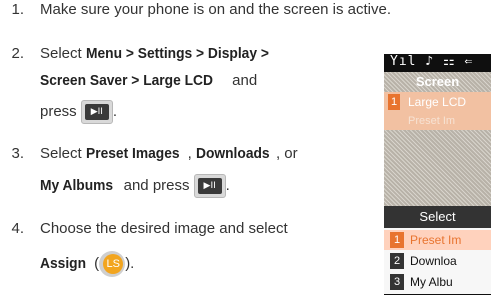 This screenshot has width=491, height=295. Describe the element at coordinates (78, 112) in the screenshot. I see `step-2-line-3-text: press ▶II.` at that location.